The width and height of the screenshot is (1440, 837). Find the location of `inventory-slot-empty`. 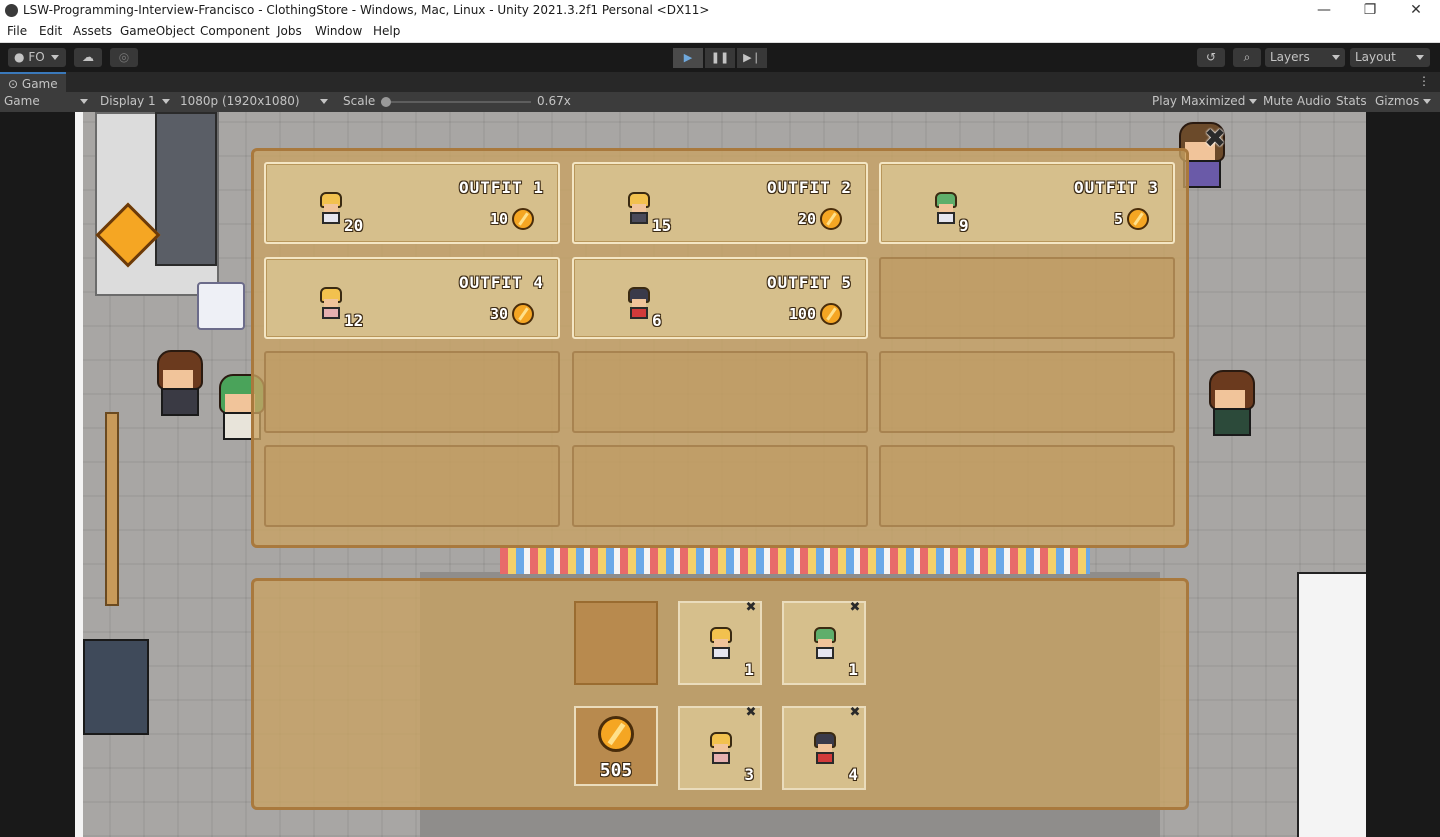

inventory-slot-empty is located at coordinates (616, 643).